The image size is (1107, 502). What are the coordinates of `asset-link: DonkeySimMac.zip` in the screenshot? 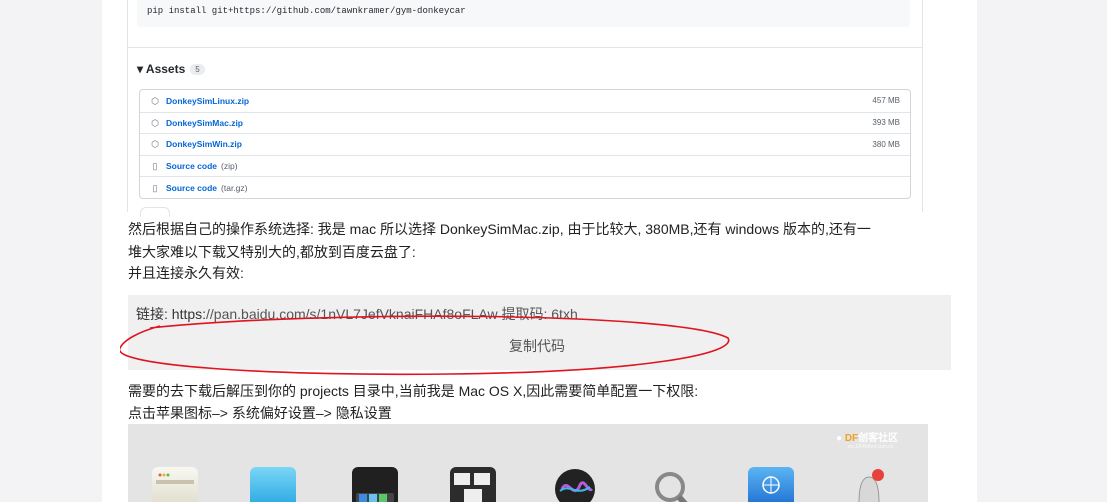 It's located at (204, 123).